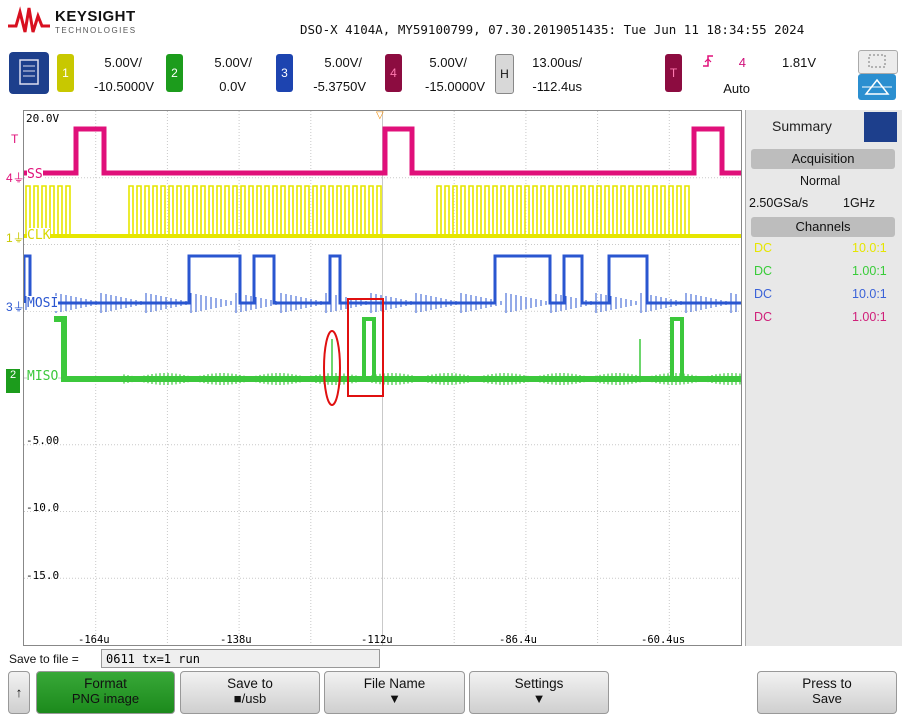 The width and height of the screenshot is (902, 720). Describe the element at coordinates (869, 294) in the screenshot. I see `ch3-probe: 10.0:1` at that location.